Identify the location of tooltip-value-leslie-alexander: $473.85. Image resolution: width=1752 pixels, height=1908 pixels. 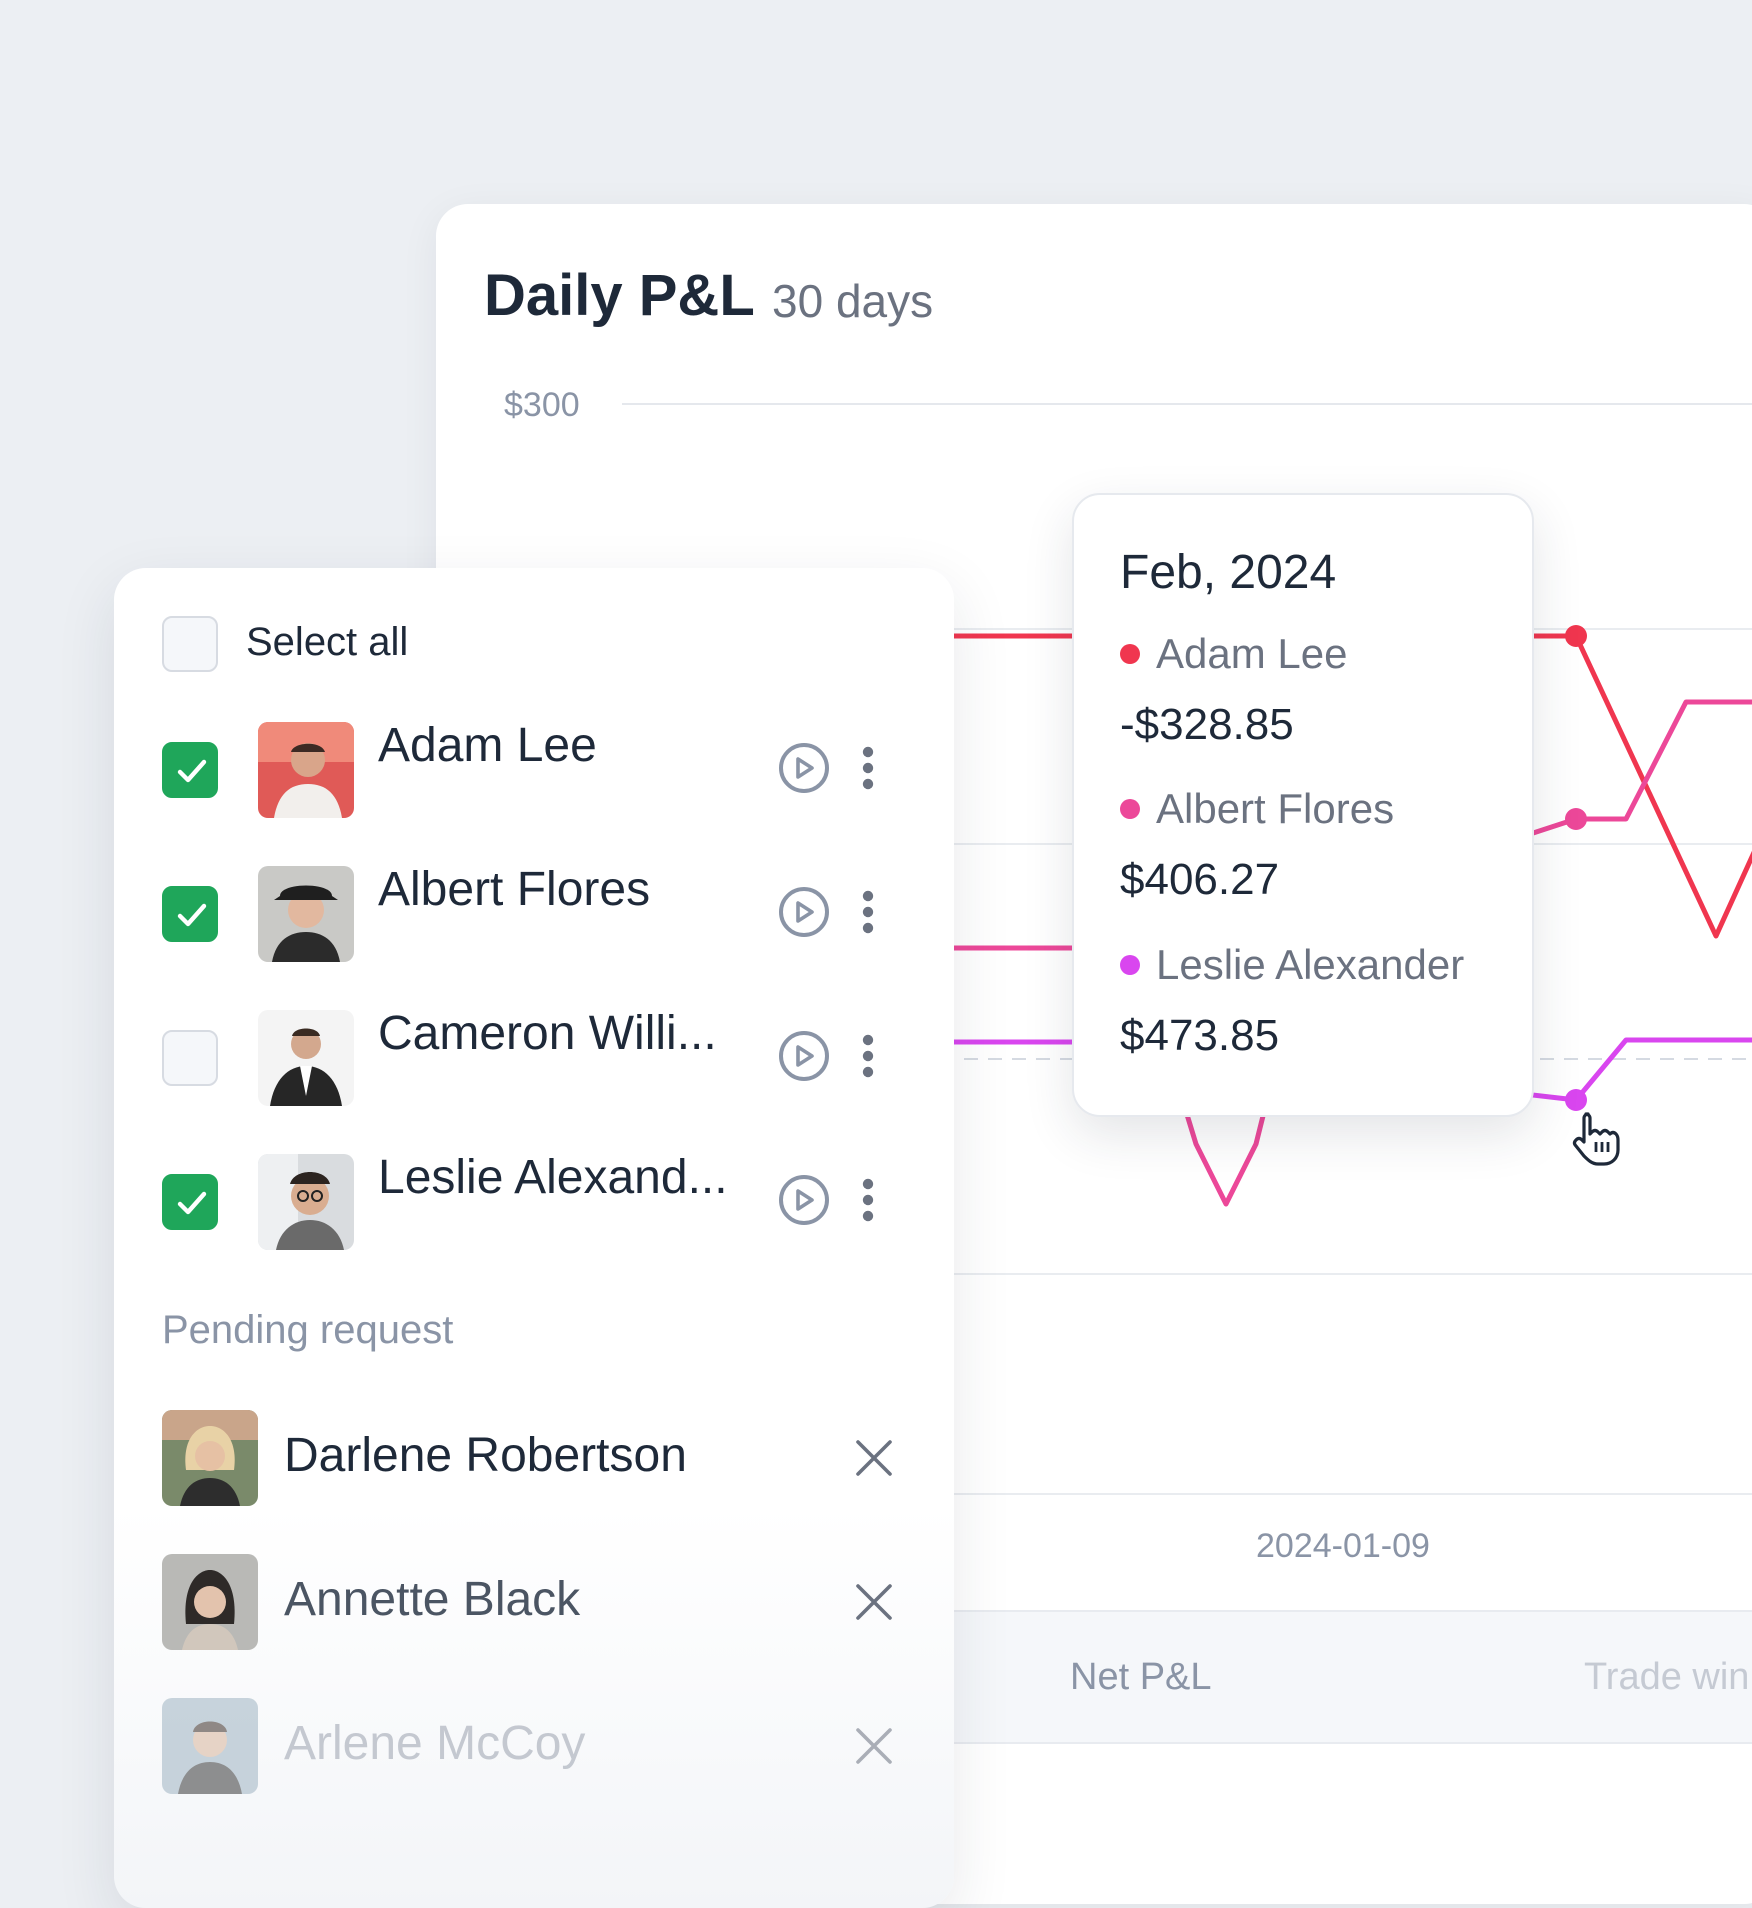
(1200, 1035).